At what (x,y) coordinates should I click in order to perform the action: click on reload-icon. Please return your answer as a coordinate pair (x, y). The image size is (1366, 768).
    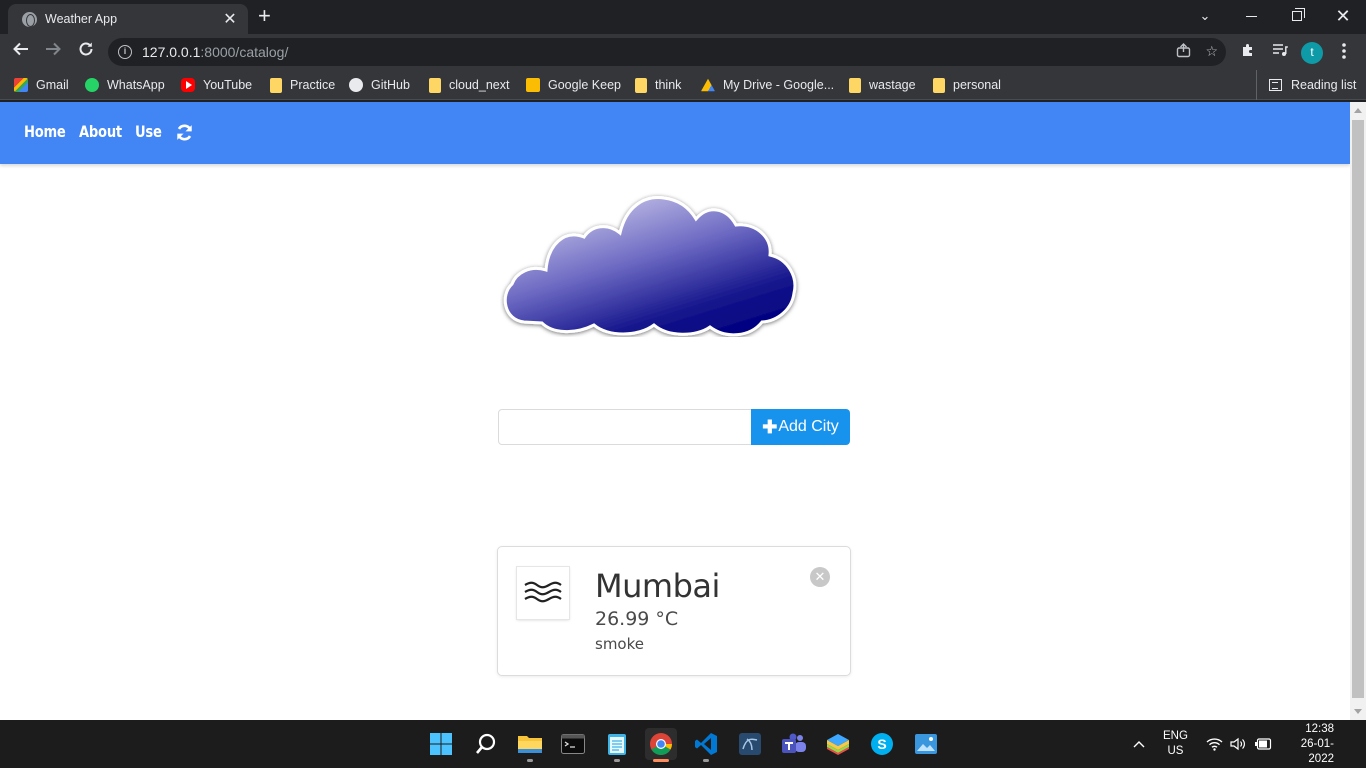
    Looking at the image, I should click on (86, 52).